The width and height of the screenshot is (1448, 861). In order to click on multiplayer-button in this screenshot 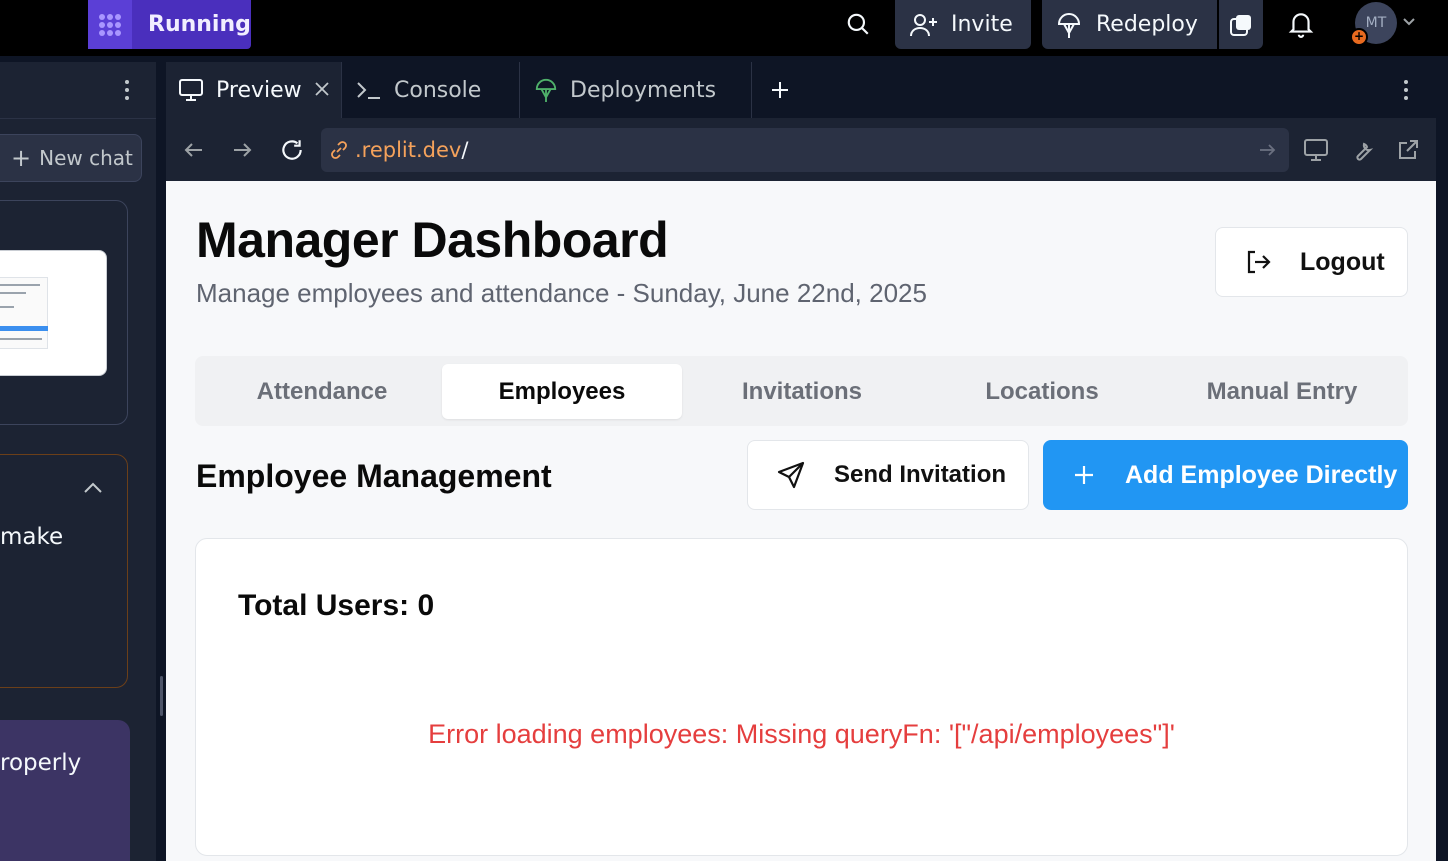, I will do `click(1241, 24)`.